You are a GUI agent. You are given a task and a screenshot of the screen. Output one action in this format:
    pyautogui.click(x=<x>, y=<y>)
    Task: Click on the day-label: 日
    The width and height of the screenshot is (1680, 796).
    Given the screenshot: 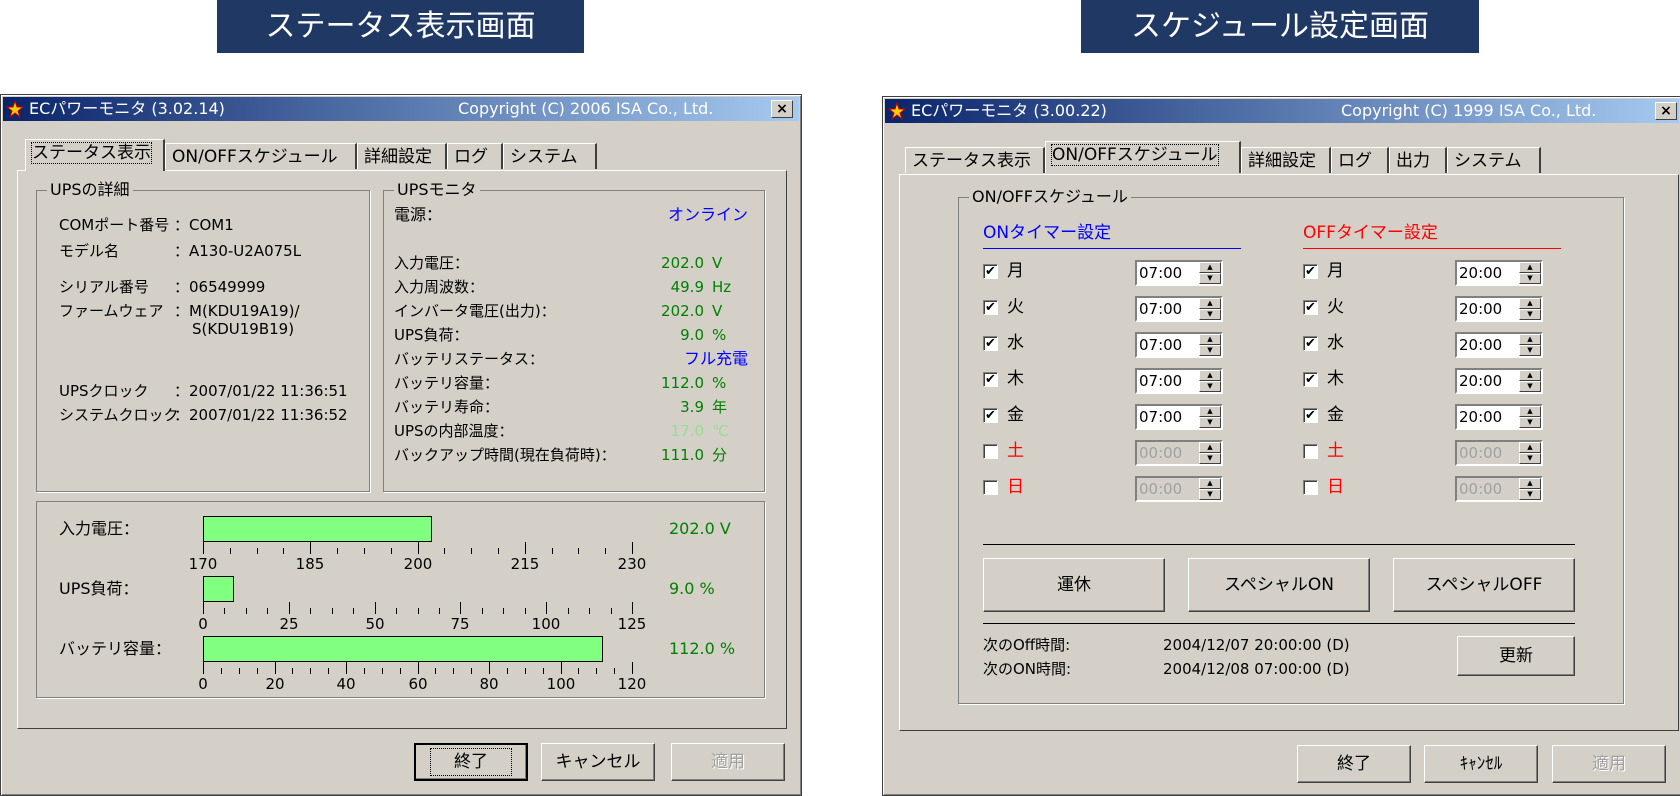 What is the action you would take?
    pyautogui.click(x=1015, y=487)
    